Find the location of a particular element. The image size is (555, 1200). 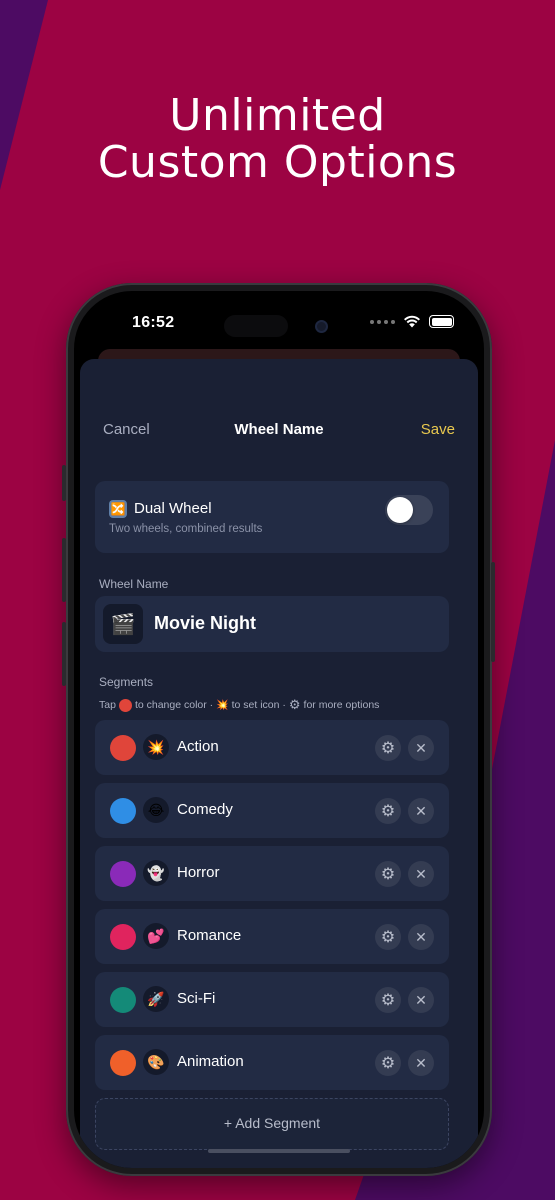

segment-label: Romance is located at coordinates (209, 935).